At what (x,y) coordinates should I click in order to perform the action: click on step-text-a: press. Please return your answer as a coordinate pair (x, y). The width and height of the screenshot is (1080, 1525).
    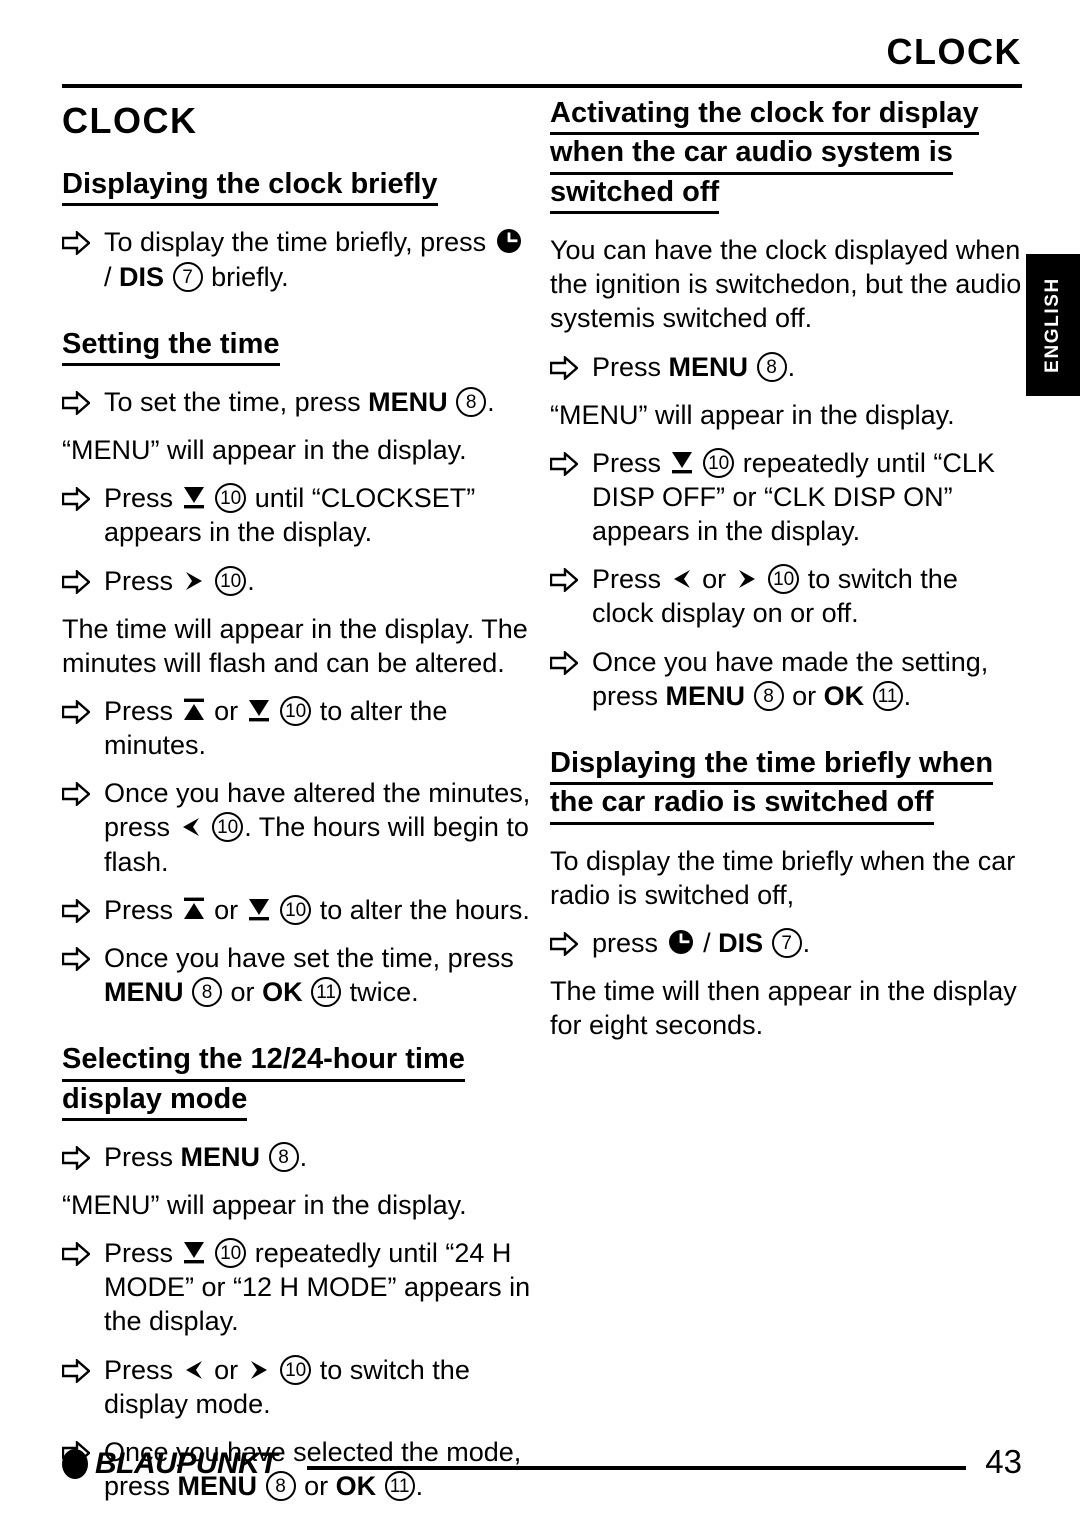
    Looking at the image, I should click on (625, 942).